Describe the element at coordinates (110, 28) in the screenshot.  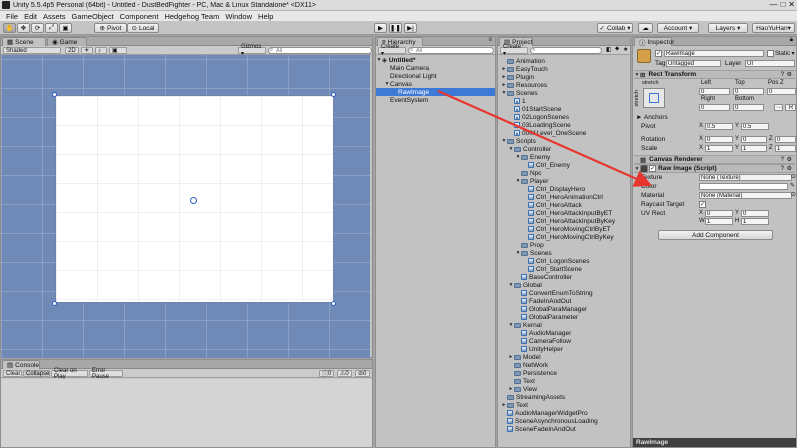
I see `pivot-toggle-button: ⊕ Pivot` at that location.